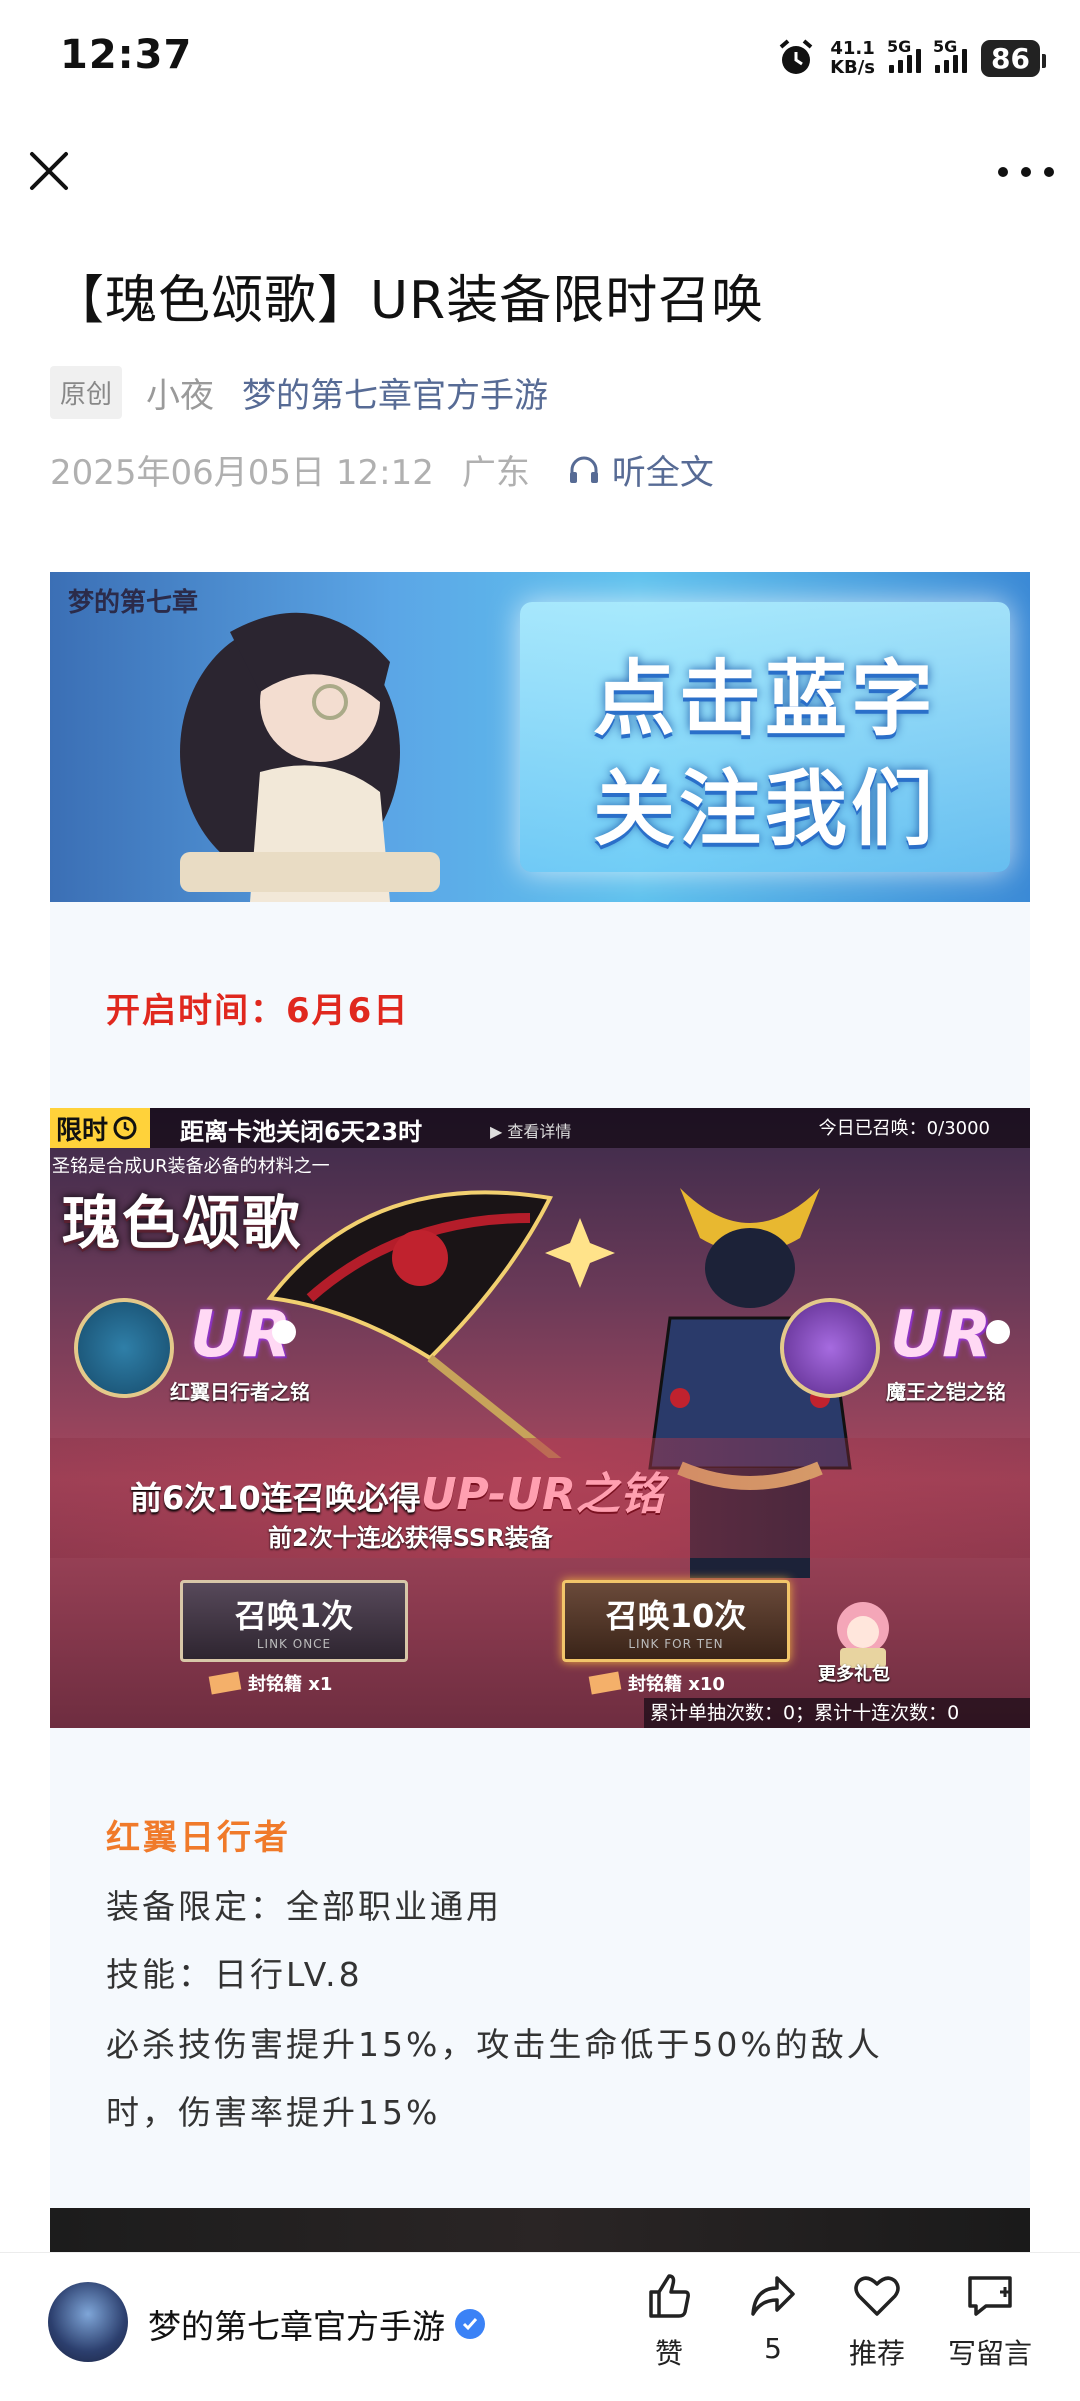 The width and height of the screenshot is (1080, 2401). Describe the element at coordinates (669, 2321) in the screenshot. I see `like-button: 赞` at that location.